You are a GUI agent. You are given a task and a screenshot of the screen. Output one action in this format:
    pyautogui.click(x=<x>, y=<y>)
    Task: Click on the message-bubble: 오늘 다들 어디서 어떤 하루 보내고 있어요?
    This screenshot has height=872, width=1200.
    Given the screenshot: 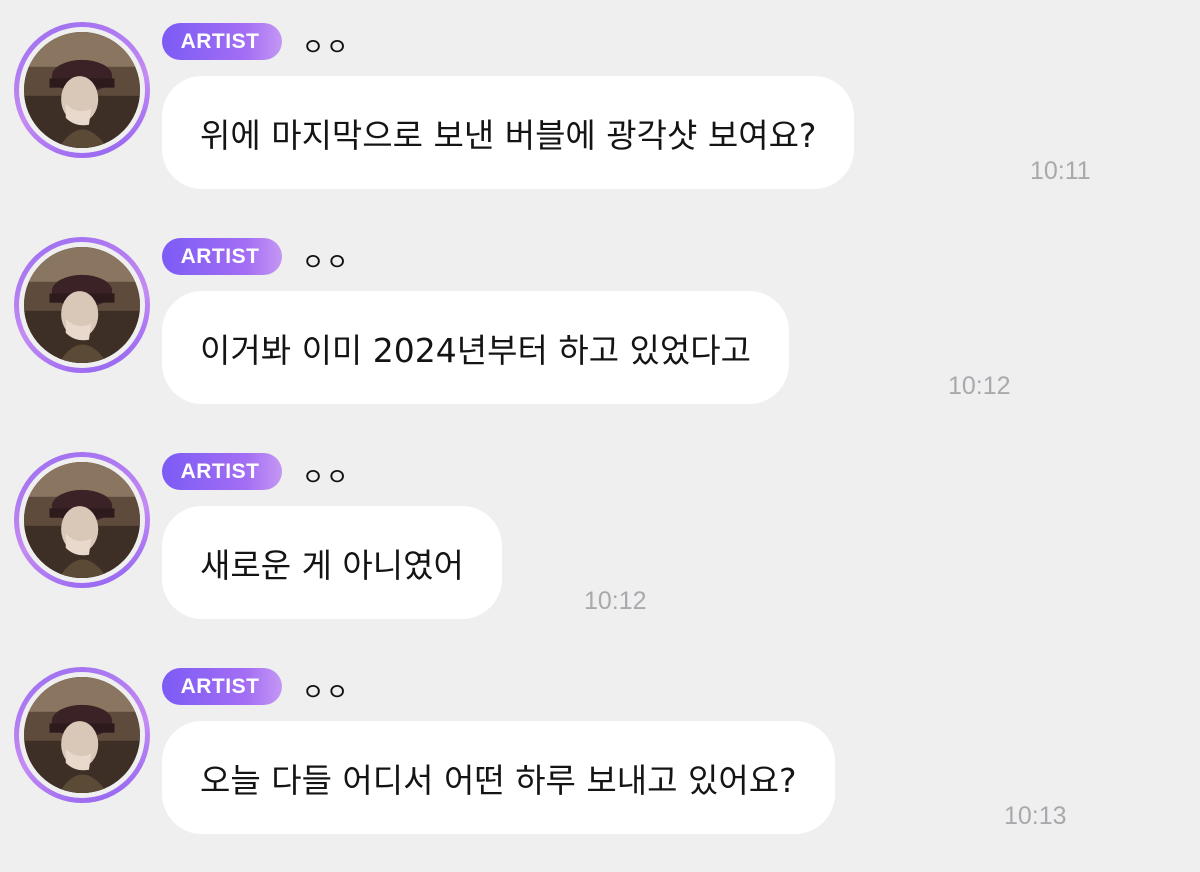 What is the action you would take?
    pyautogui.click(x=498, y=777)
    